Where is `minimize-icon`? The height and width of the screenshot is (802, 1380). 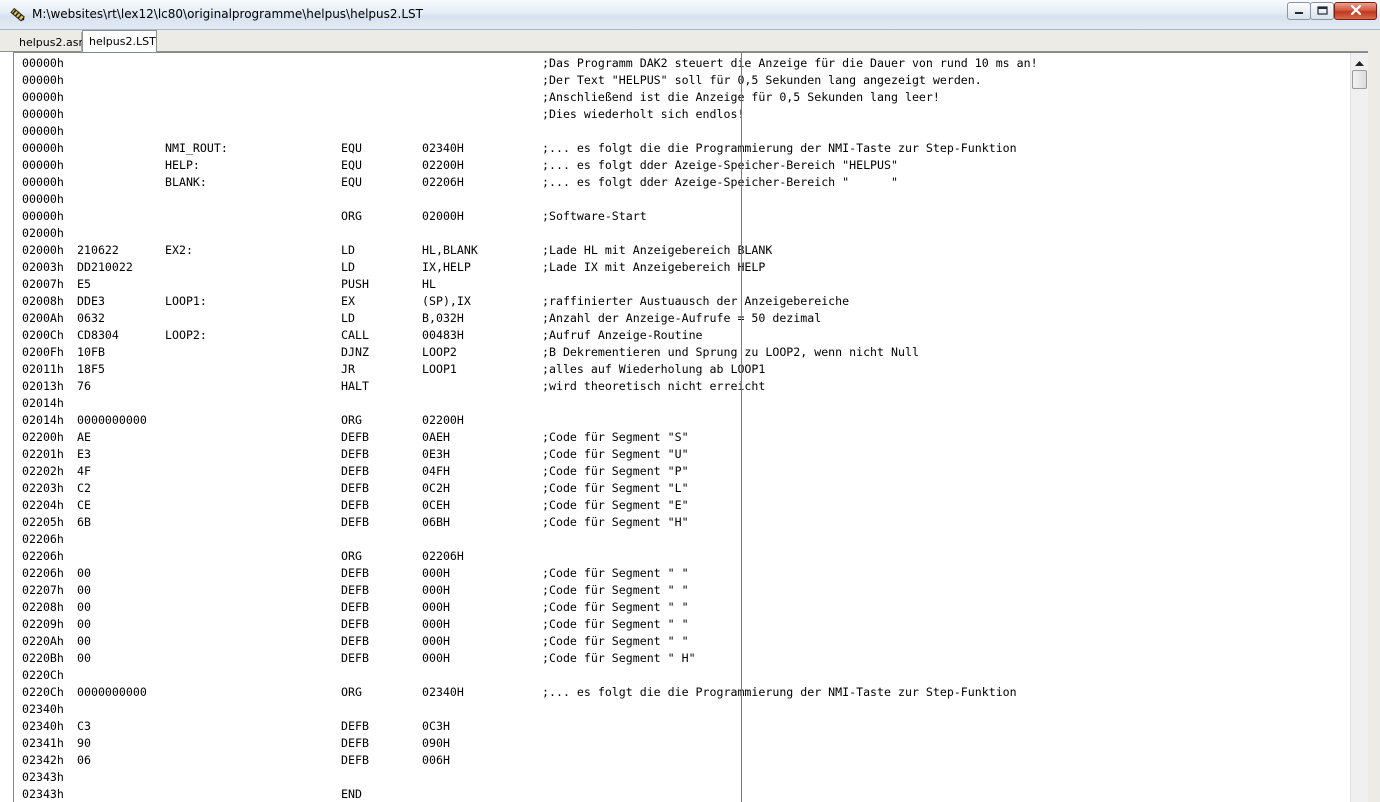 minimize-icon is located at coordinates (1299, 11).